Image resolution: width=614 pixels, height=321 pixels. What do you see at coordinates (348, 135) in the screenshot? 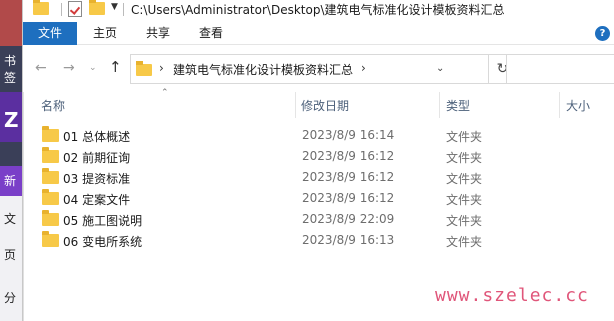
I see `file-date: 2023/8/9 16:14` at bounding box center [348, 135].